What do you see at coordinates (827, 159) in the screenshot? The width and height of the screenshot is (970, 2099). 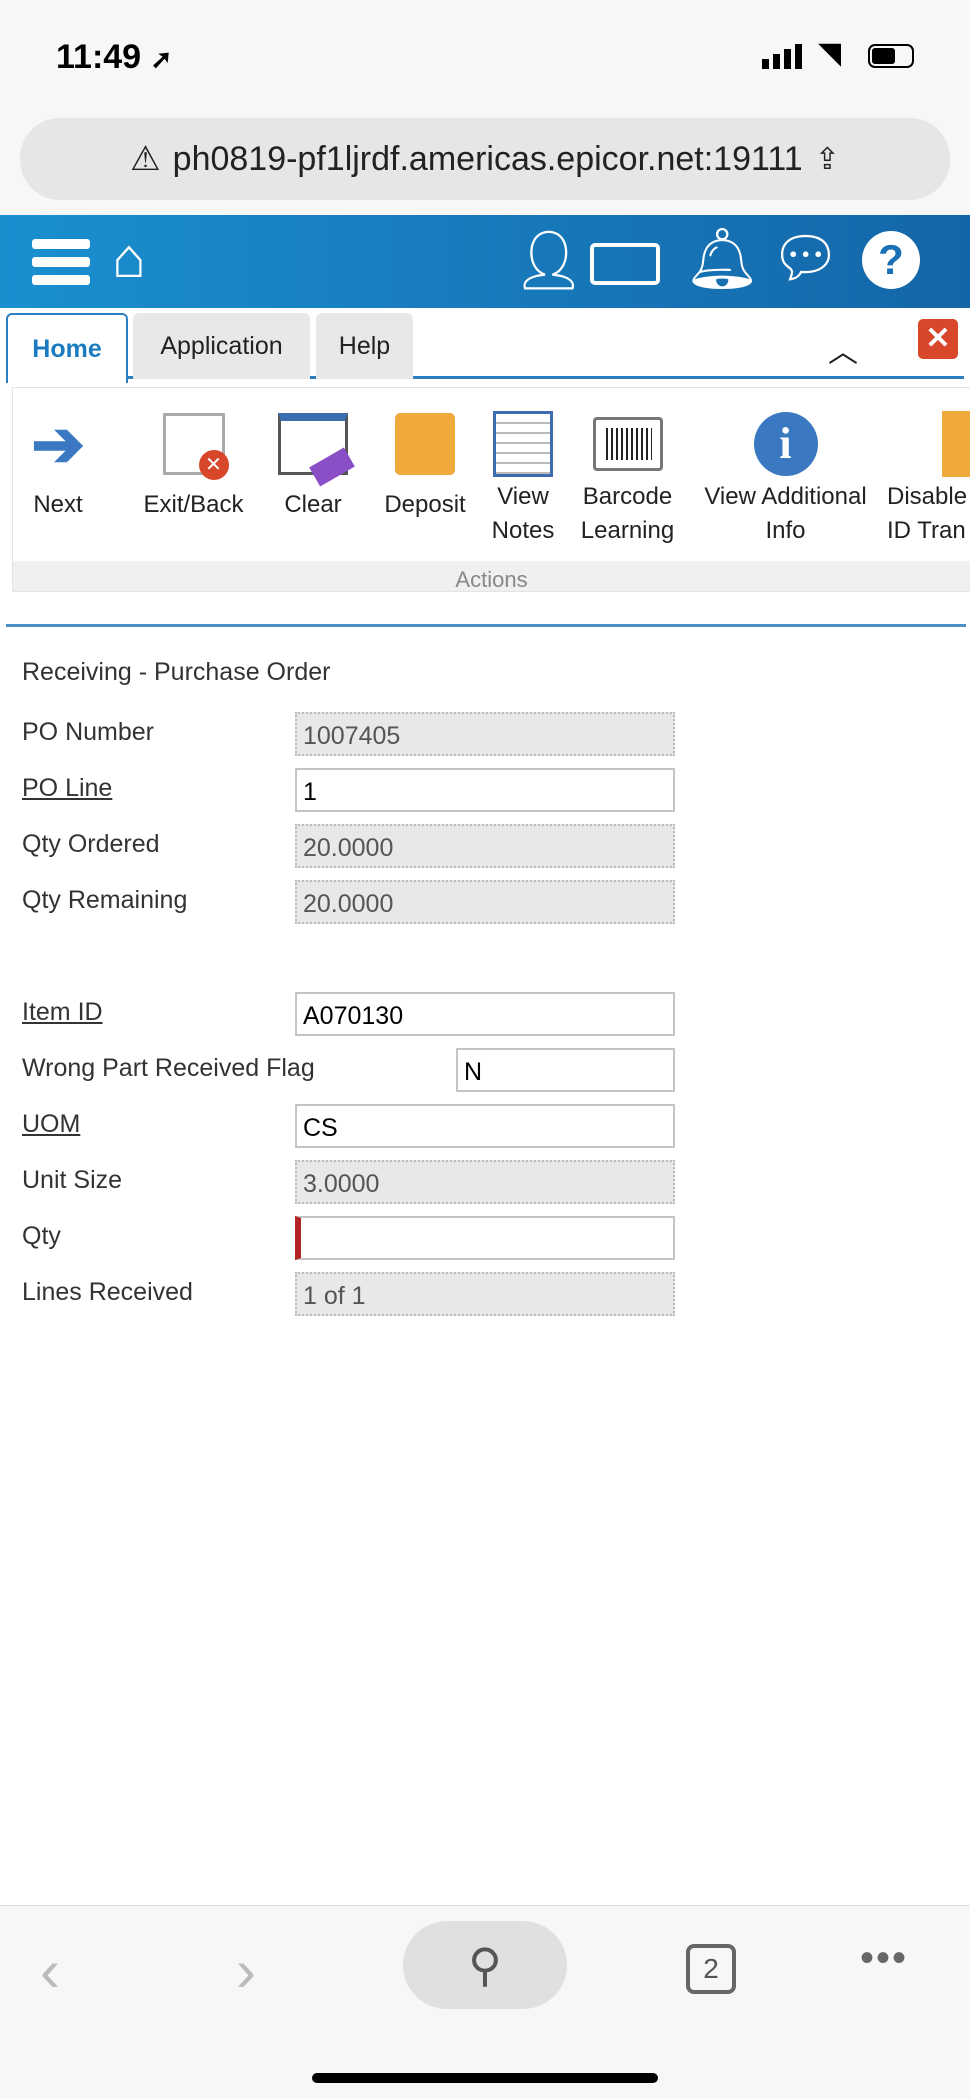 I see `share-icon: ⇪` at bounding box center [827, 159].